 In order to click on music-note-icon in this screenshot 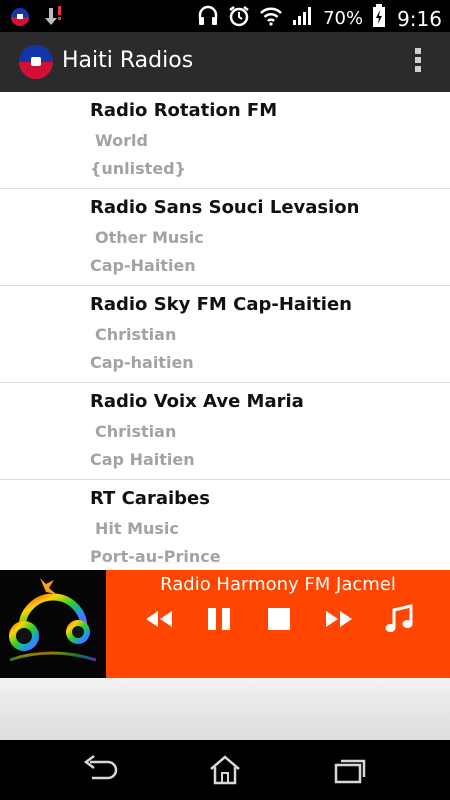, I will do `click(399, 619)`.